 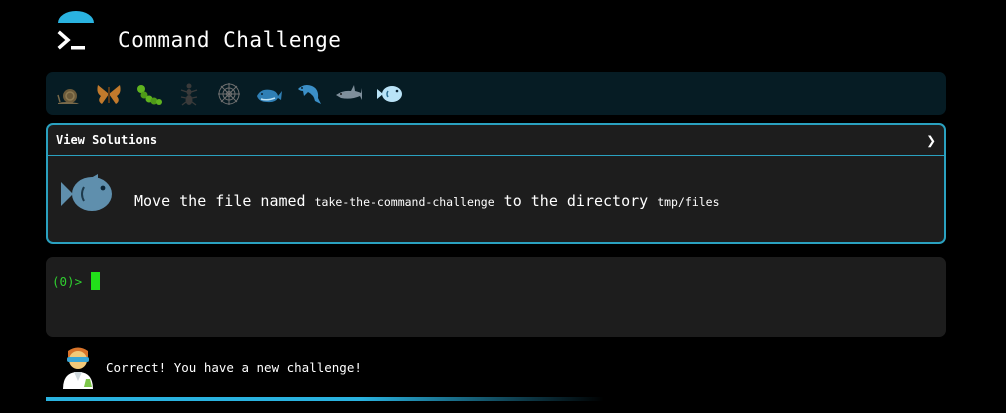 I want to click on level-spider-web, so click(x=229, y=94).